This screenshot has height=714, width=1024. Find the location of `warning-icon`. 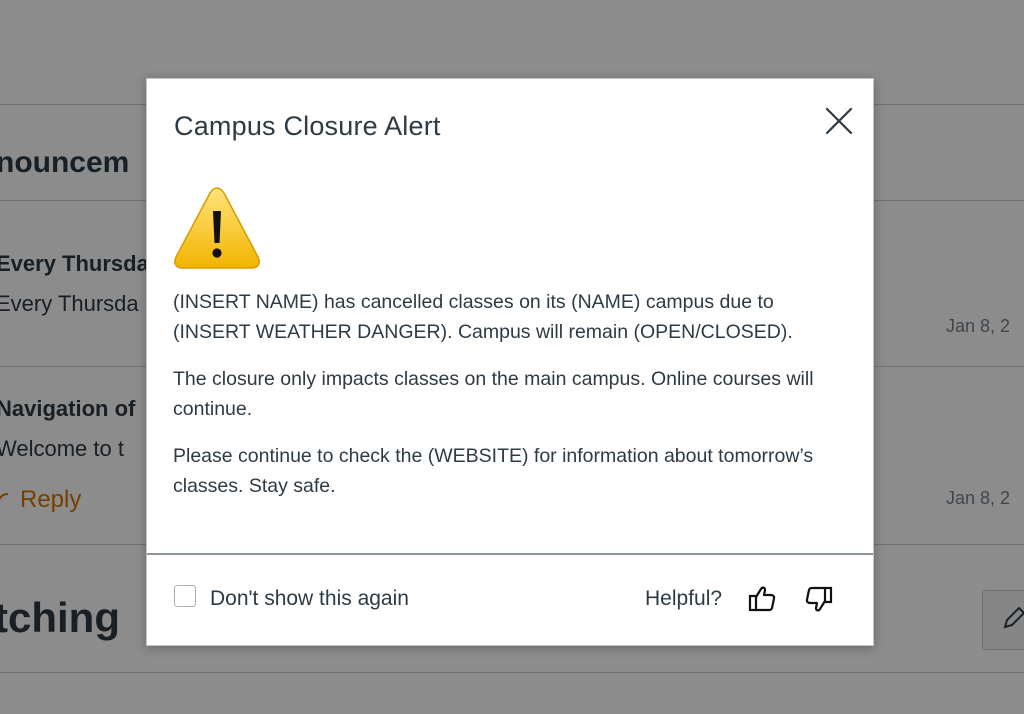

warning-icon is located at coordinates (217, 230).